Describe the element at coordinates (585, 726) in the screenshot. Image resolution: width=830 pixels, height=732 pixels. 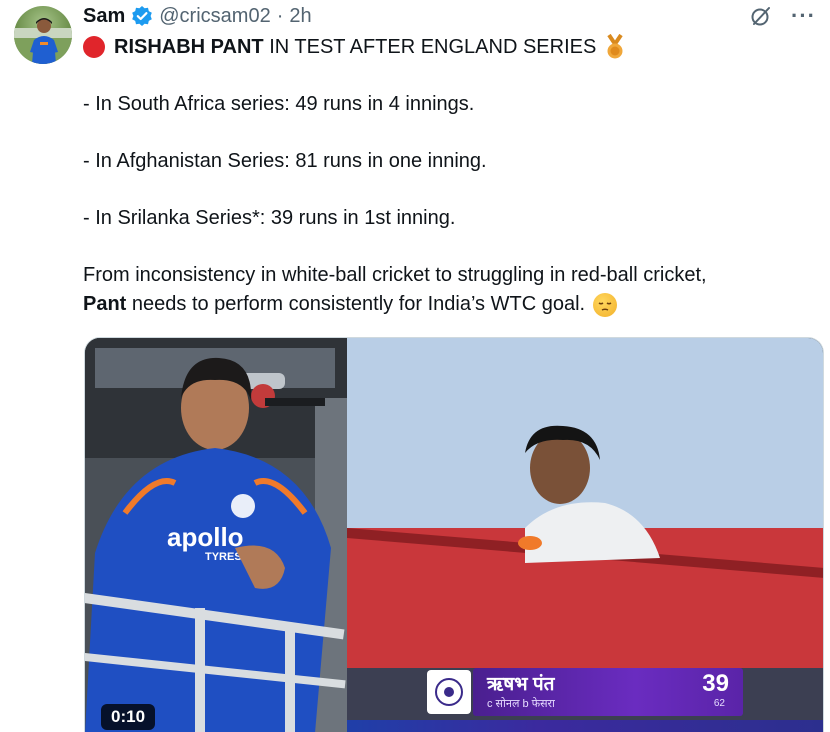
I see `broadcast-ticker` at that location.